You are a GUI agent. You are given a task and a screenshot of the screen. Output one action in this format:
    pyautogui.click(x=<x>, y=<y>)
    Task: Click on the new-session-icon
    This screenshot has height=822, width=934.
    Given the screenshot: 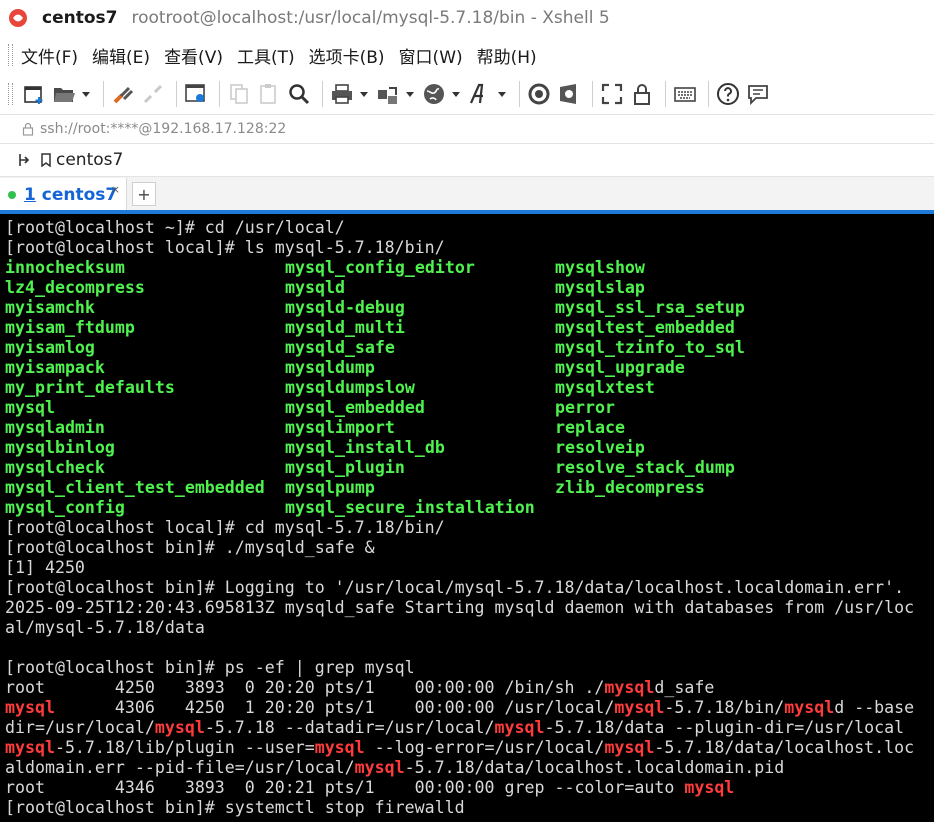 What is the action you would take?
    pyautogui.click(x=34, y=94)
    